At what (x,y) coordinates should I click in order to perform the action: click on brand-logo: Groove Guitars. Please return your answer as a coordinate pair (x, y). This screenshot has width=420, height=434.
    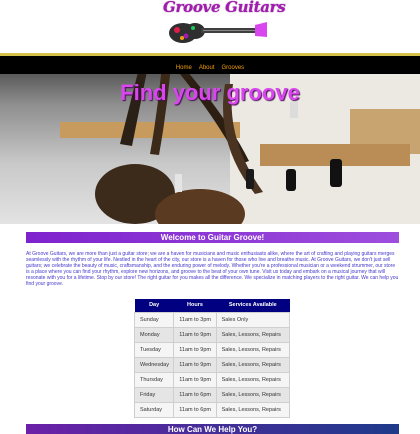
    Looking at the image, I should click on (220, 25).